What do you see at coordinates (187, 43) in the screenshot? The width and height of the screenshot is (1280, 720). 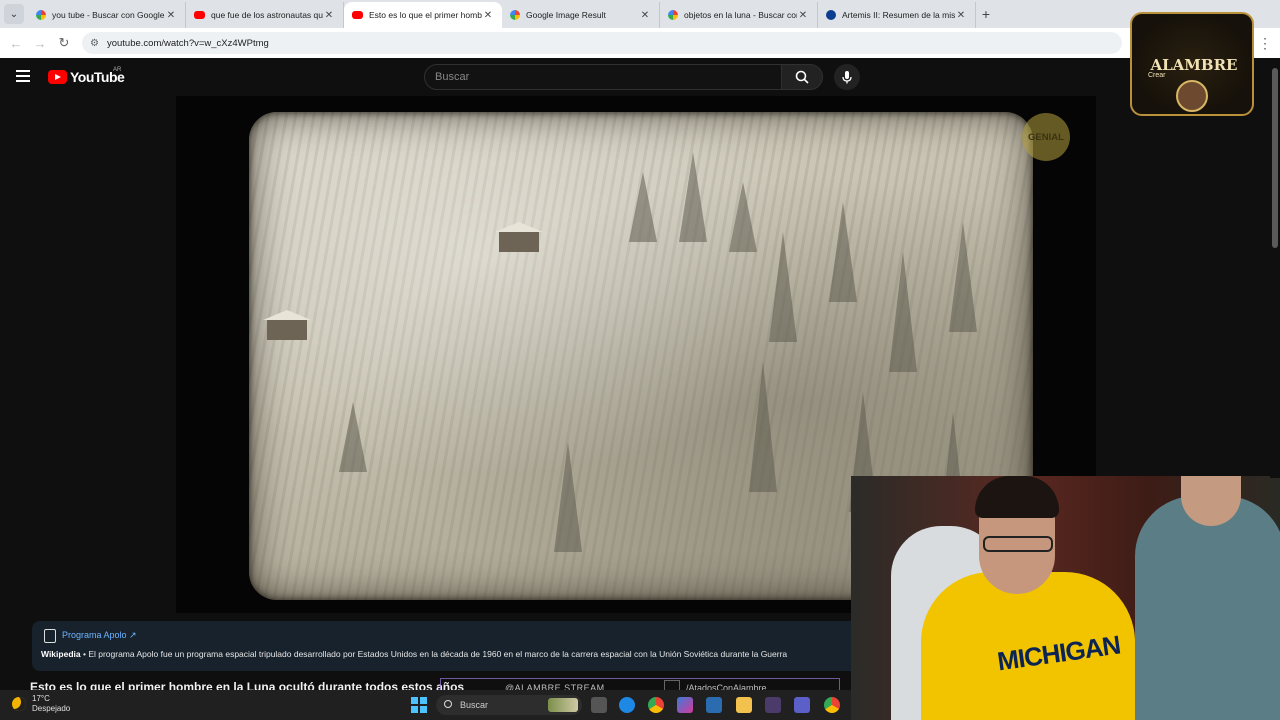 I see `url-text: youtube.com/watch?v=w_cXz4WPtmg` at bounding box center [187, 43].